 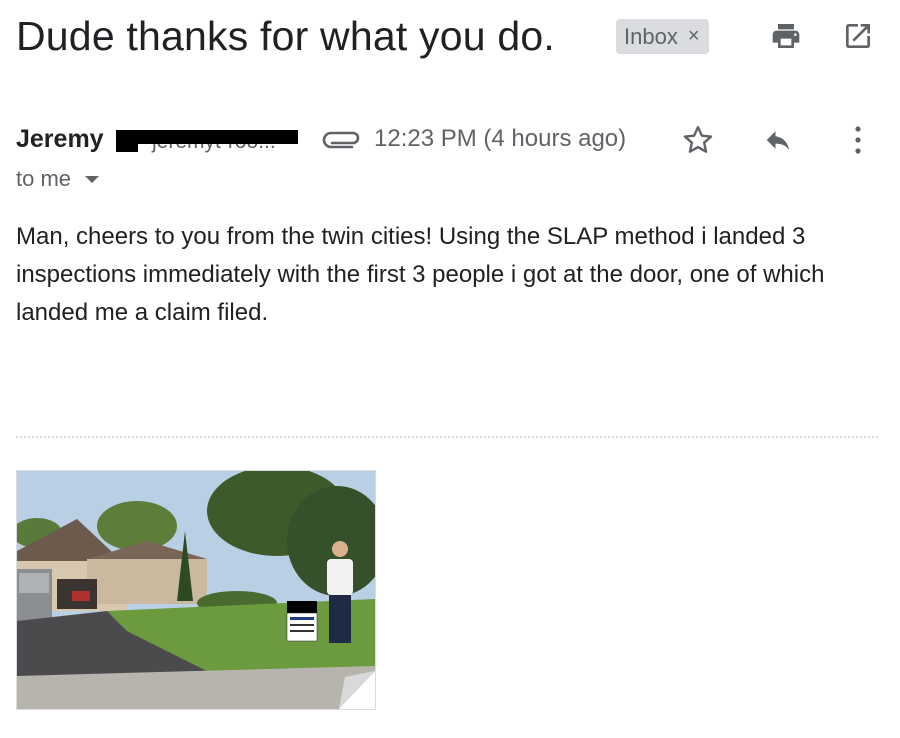 What do you see at coordinates (342, 139) in the screenshot?
I see `paperclip-icon` at bounding box center [342, 139].